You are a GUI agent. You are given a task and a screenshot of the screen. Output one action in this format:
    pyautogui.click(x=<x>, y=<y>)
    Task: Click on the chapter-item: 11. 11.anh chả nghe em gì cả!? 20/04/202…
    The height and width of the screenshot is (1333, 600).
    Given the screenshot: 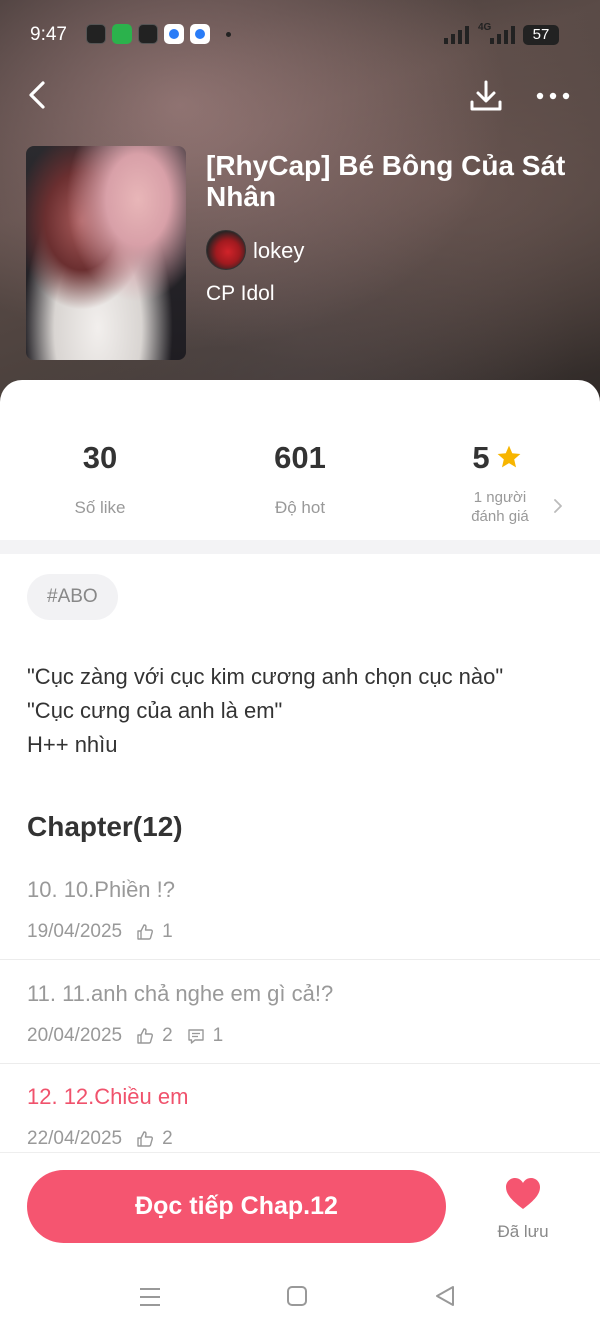 What is the action you would take?
    pyautogui.click(x=300, y=1033)
    